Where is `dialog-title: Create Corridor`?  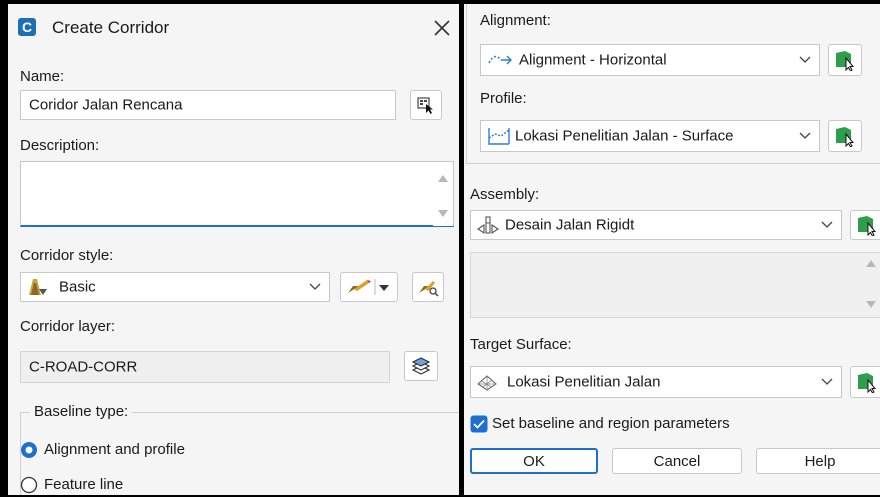 dialog-title: Create Corridor is located at coordinates (111, 27).